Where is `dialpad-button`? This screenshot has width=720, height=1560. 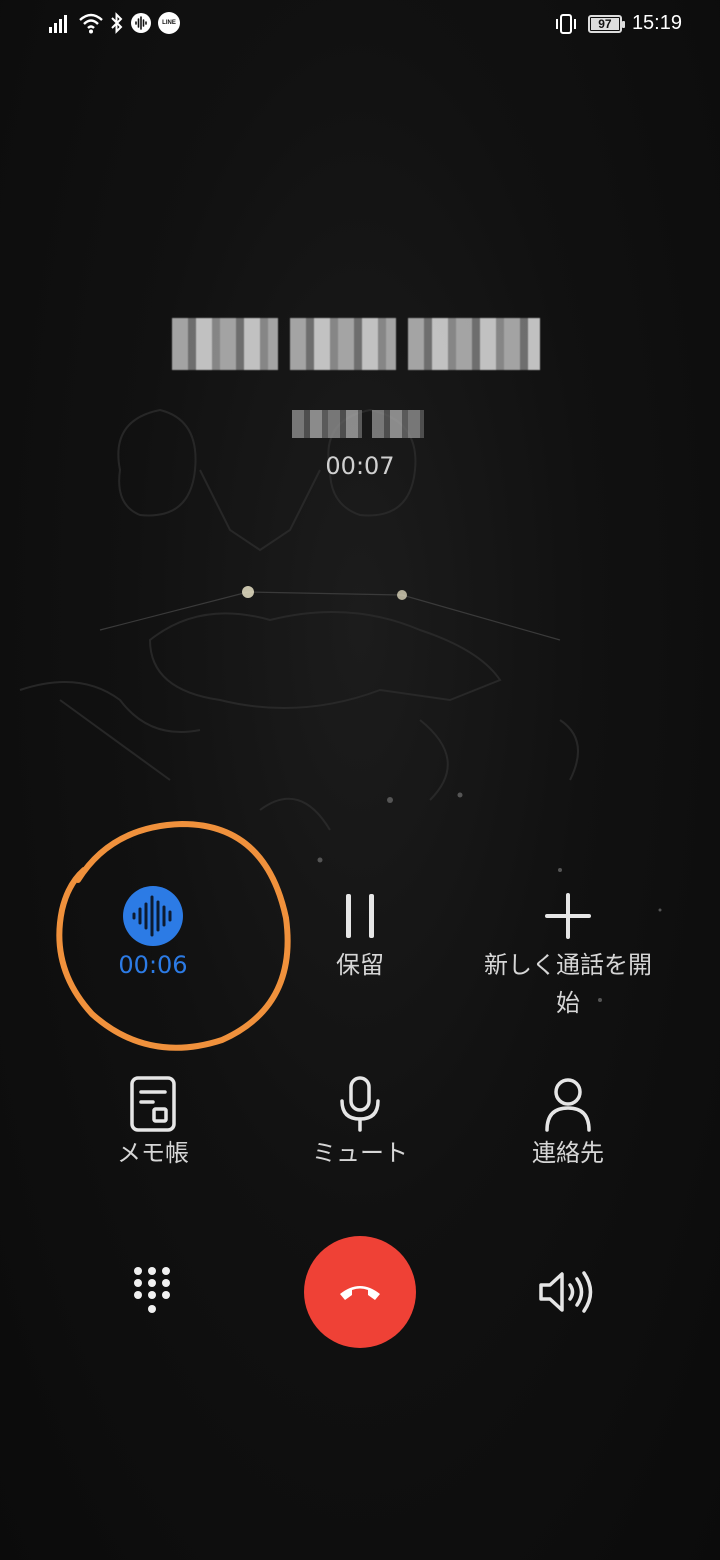 dialpad-button is located at coordinates (152, 1292).